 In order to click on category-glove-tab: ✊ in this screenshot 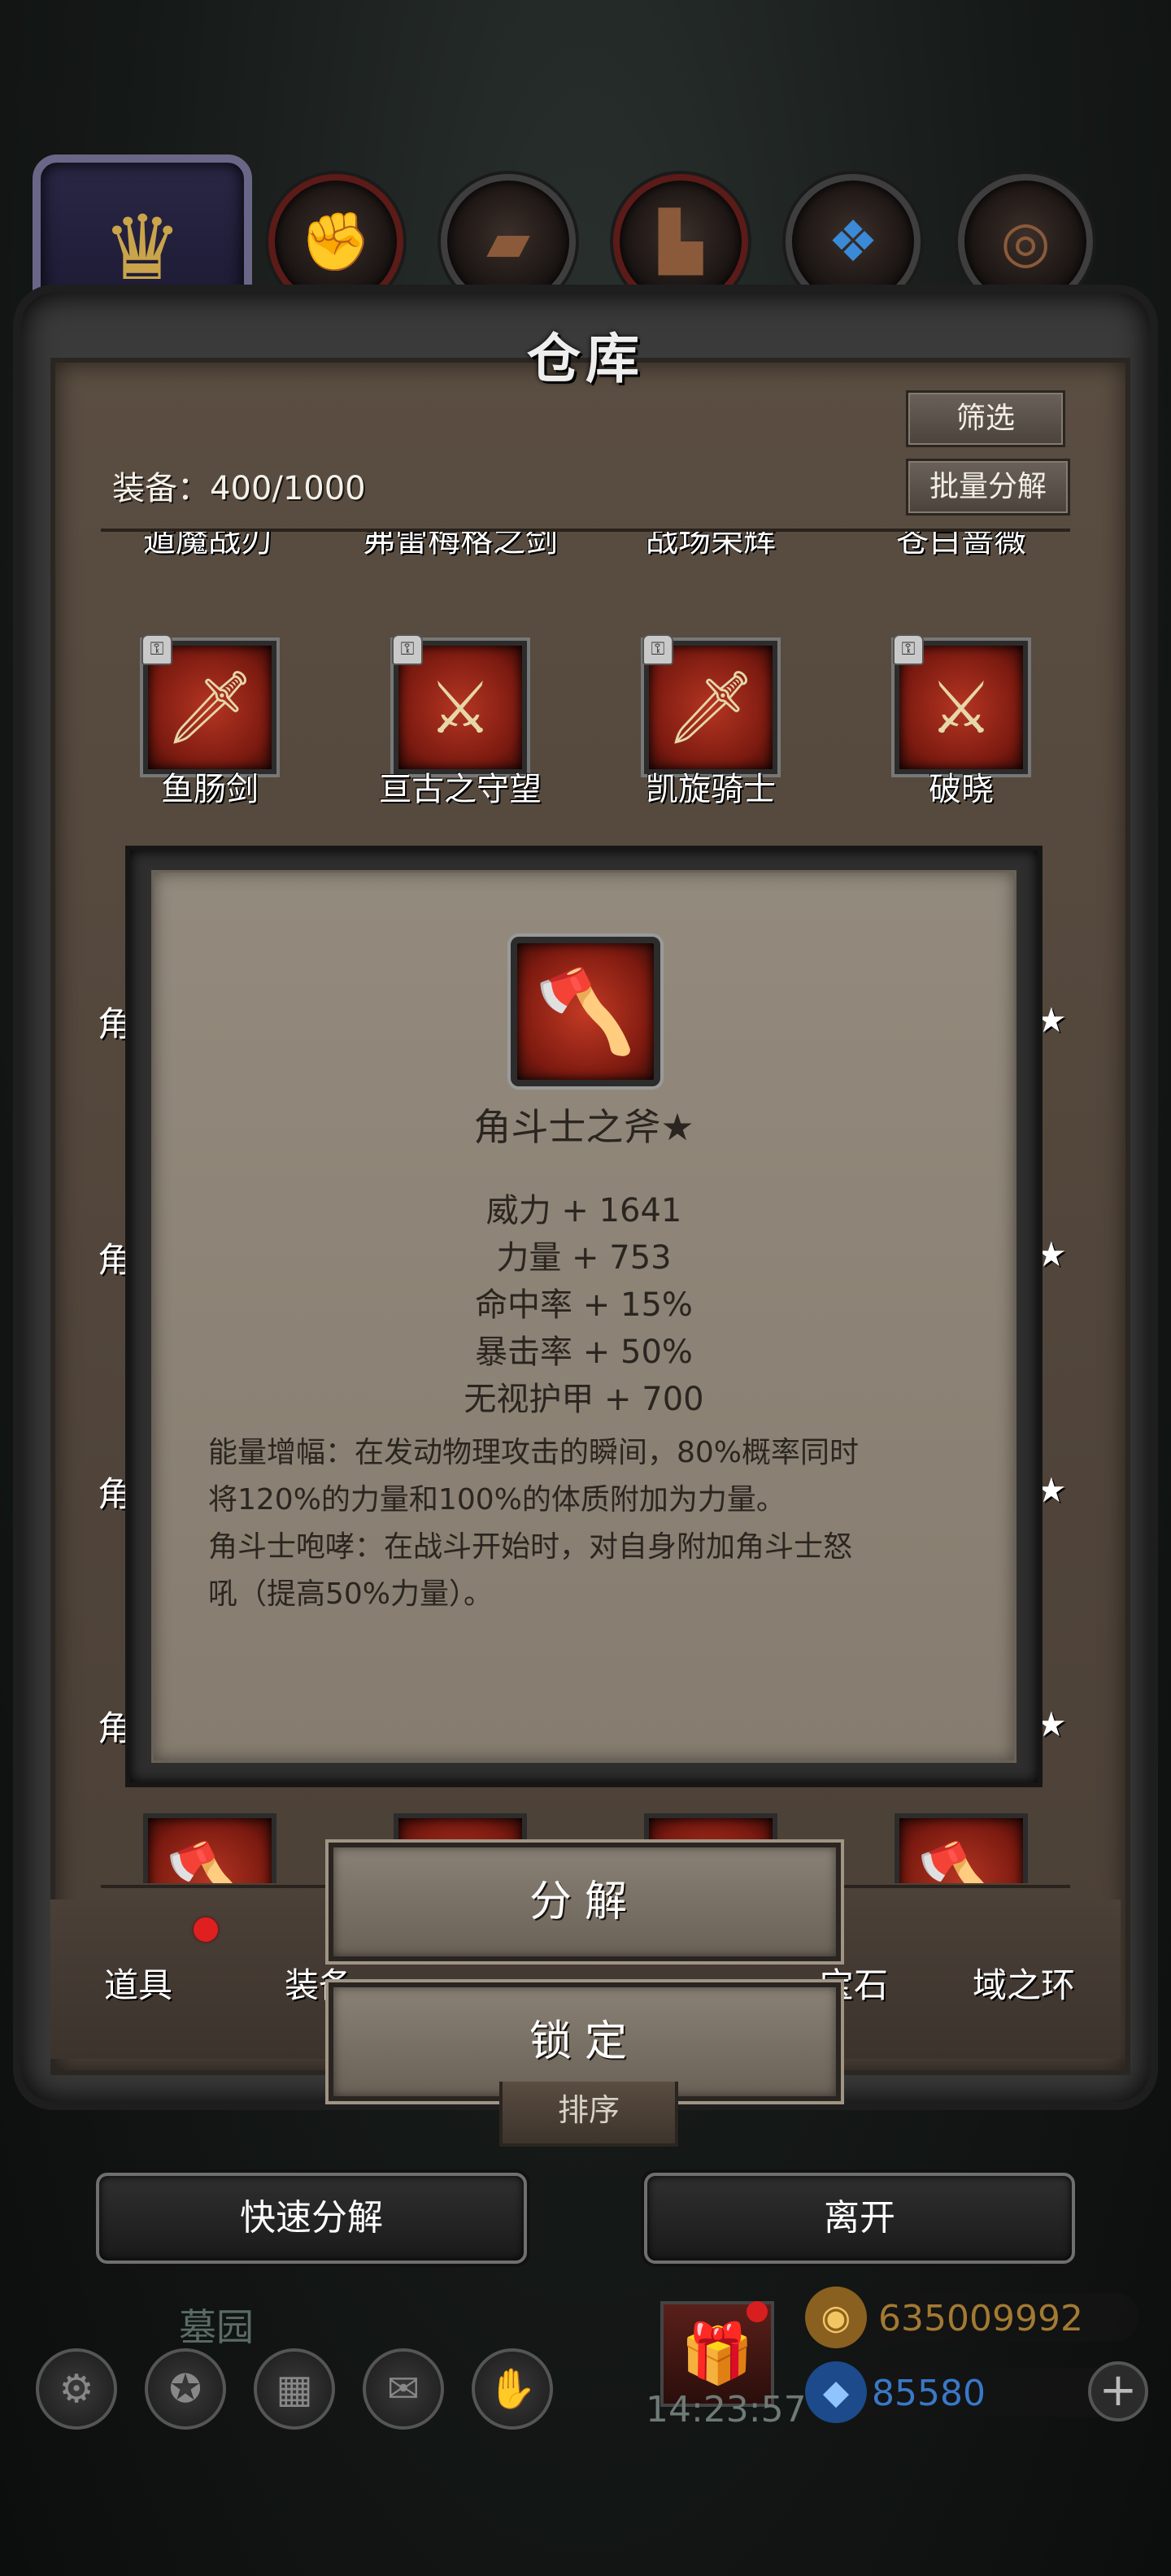, I will do `click(336, 241)`.